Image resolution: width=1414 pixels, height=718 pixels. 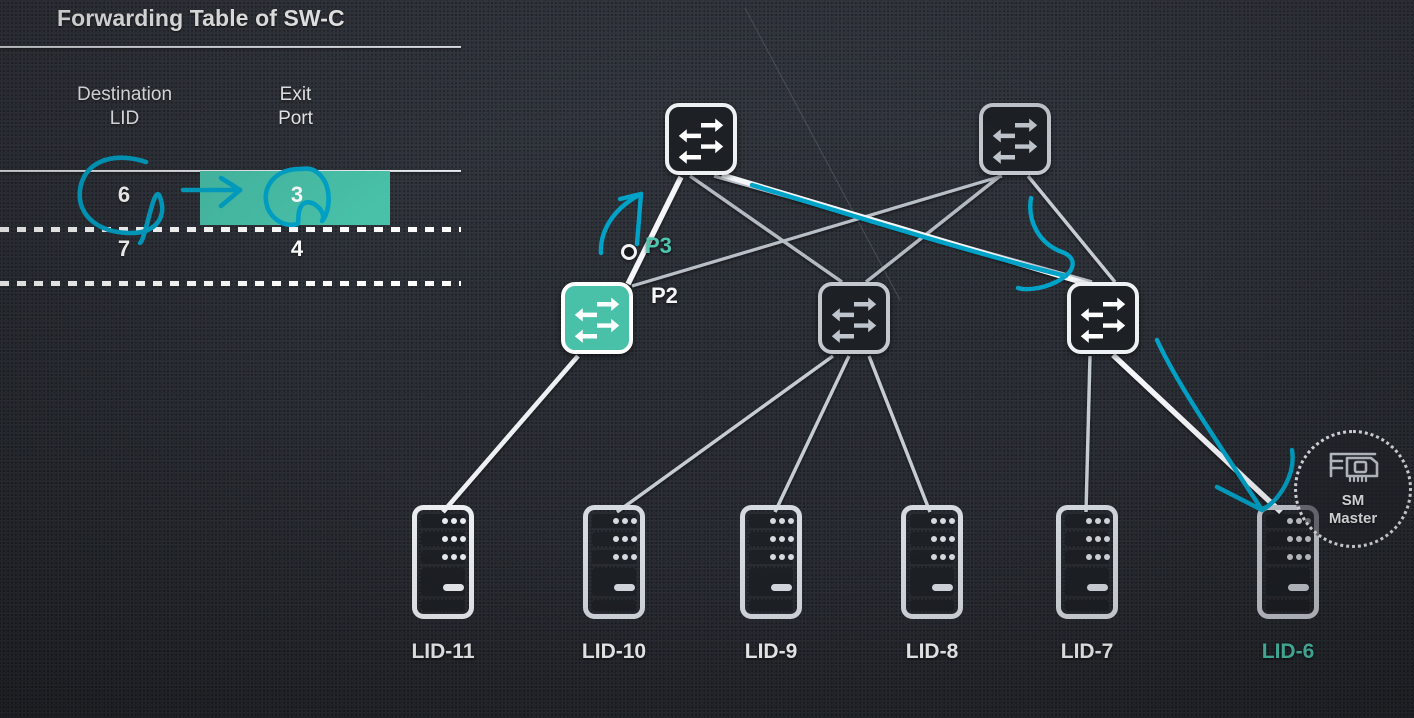 I want to click on column-header-destination-lid: Destination LID, so click(x=124, y=107).